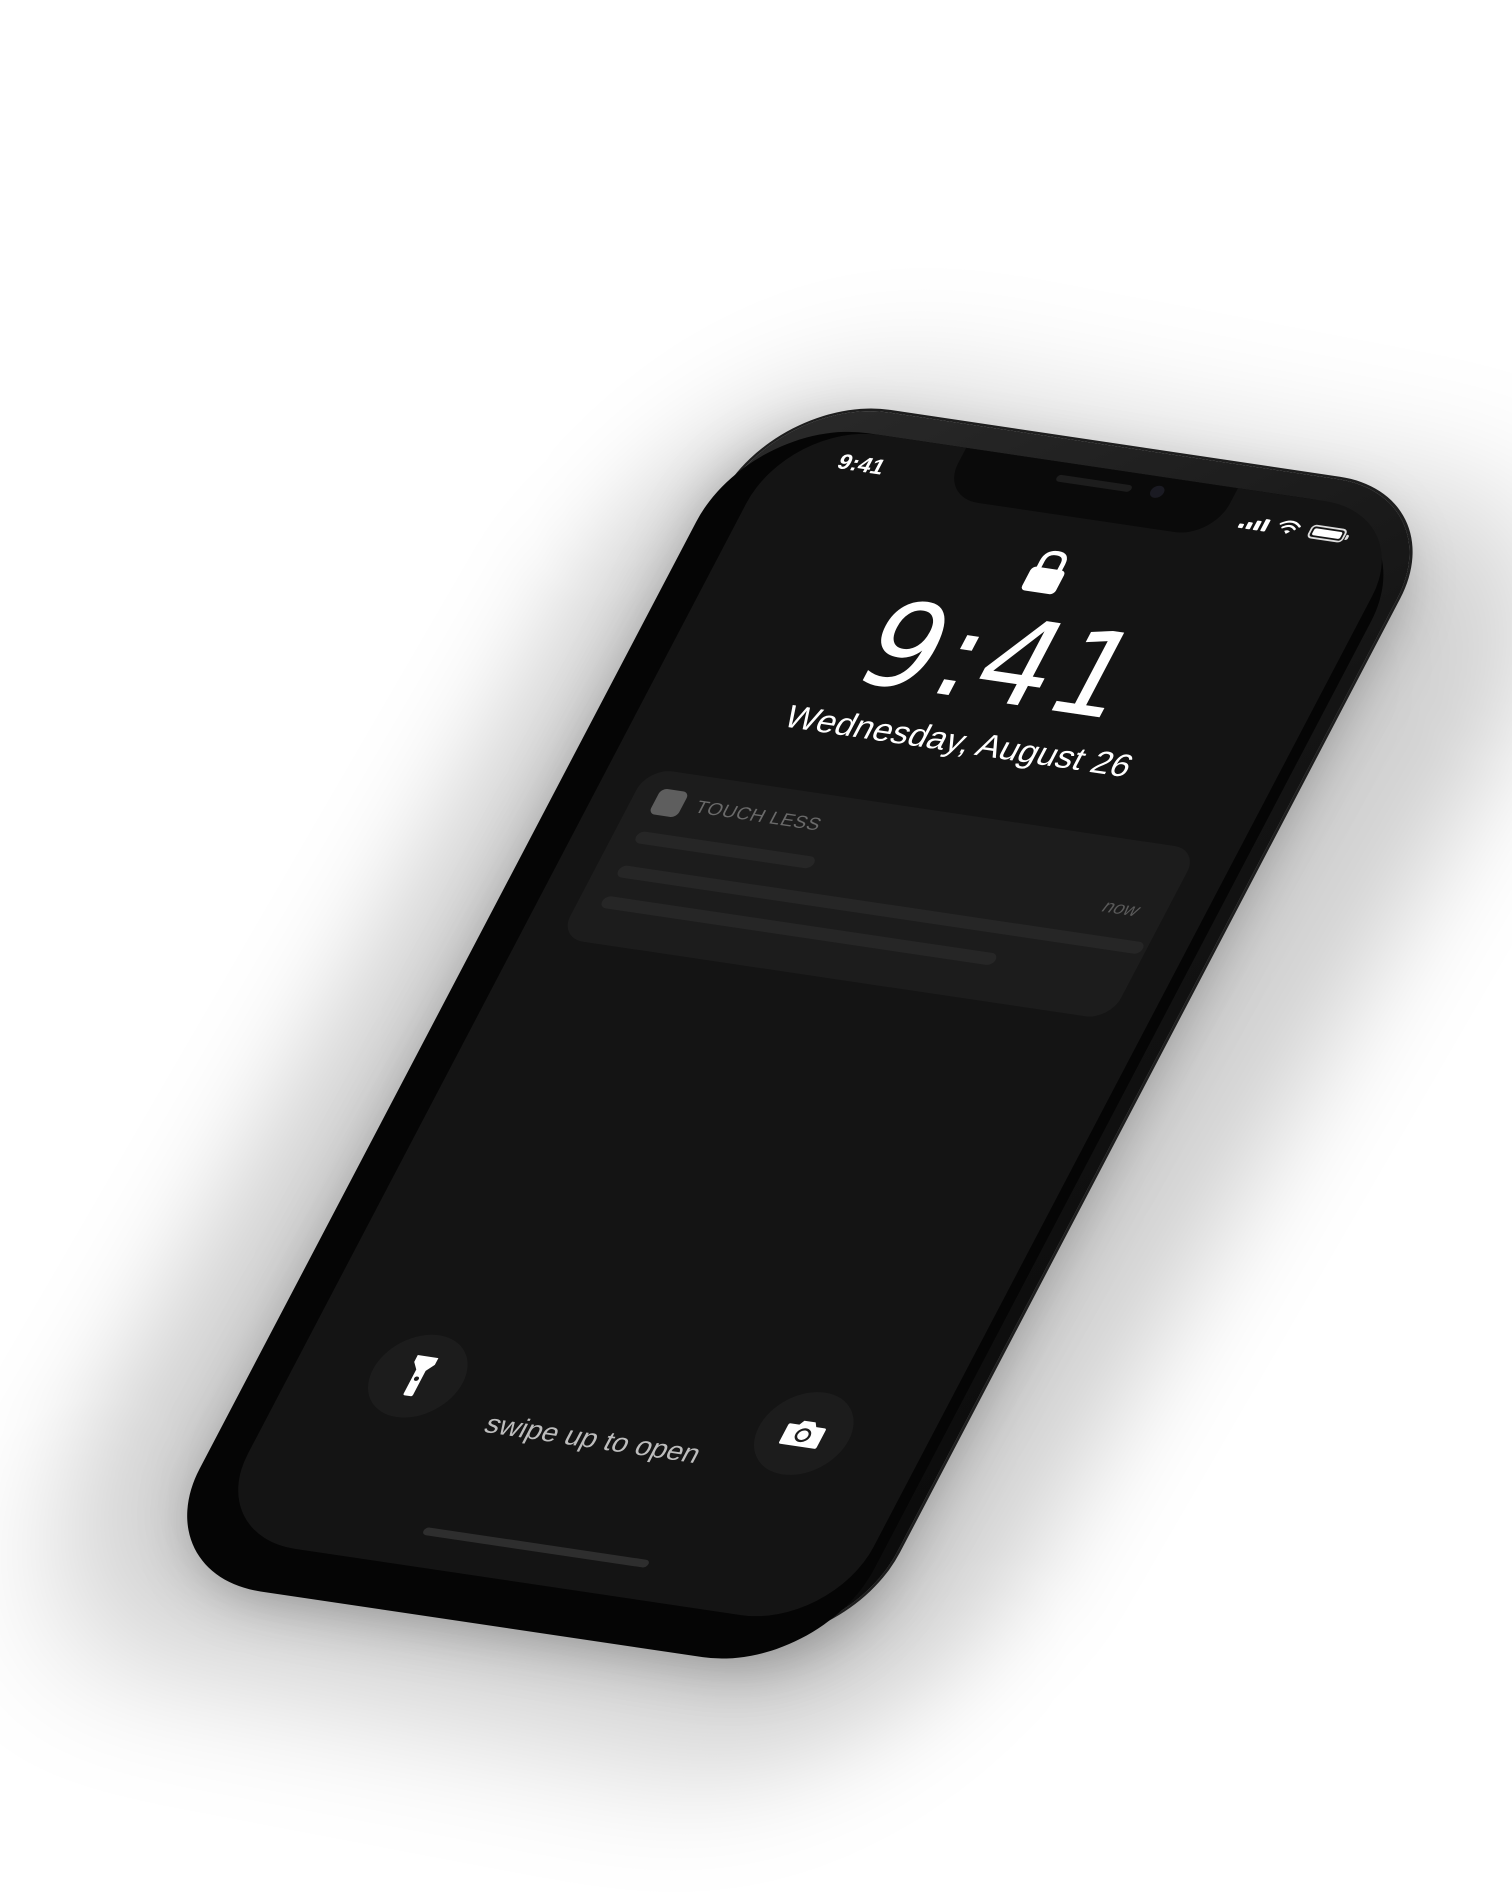 This screenshot has height=1904, width=1512. Describe the element at coordinates (1290, 527) in the screenshot. I see `wifi-icon` at that location.